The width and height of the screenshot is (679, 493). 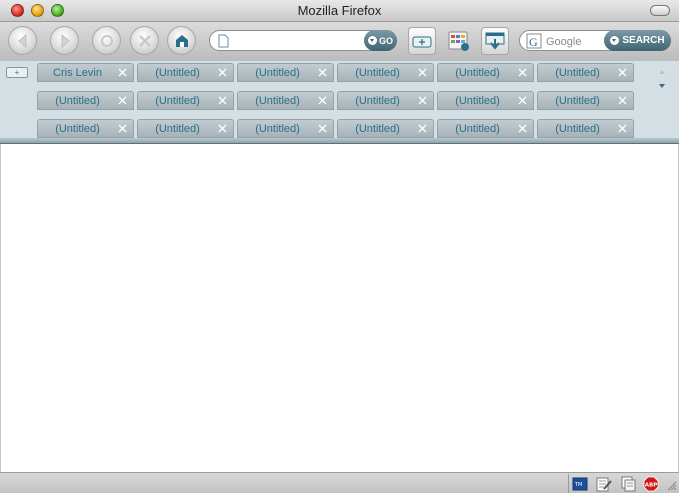 I want to click on grid-button, so click(x=459, y=41).